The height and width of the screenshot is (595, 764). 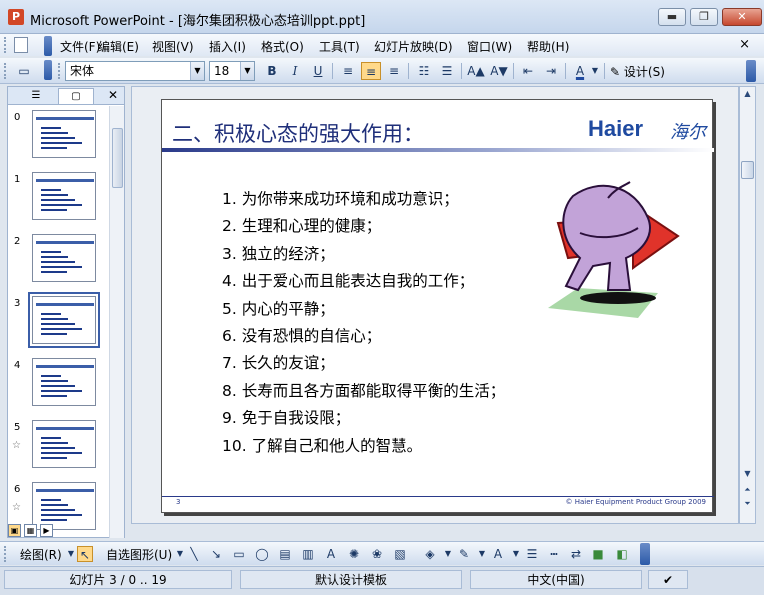 I want to click on close-document-icon: ×, so click(x=744, y=44).